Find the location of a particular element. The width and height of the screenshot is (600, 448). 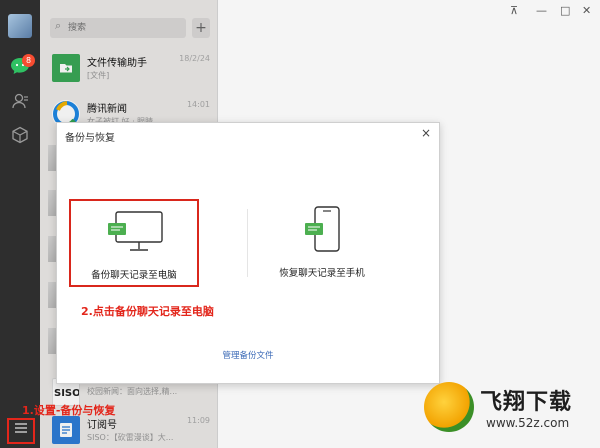

avatar is located at coordinates (20, 26).